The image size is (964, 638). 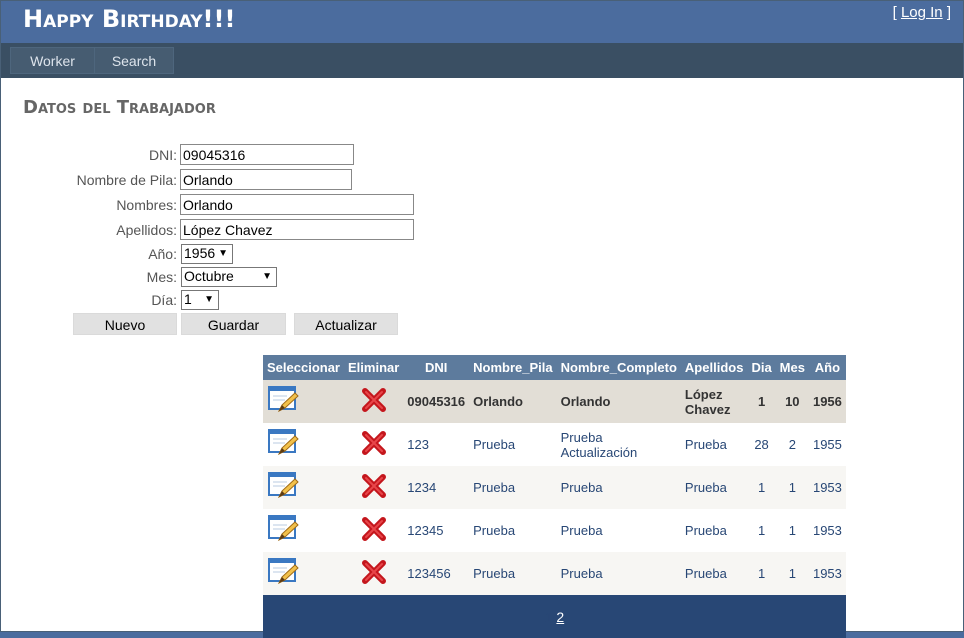 What do you see at coordinates (482, 60) in the screenshot?
I see `main-menu: Worker Search` at bounding box center [482, 60].